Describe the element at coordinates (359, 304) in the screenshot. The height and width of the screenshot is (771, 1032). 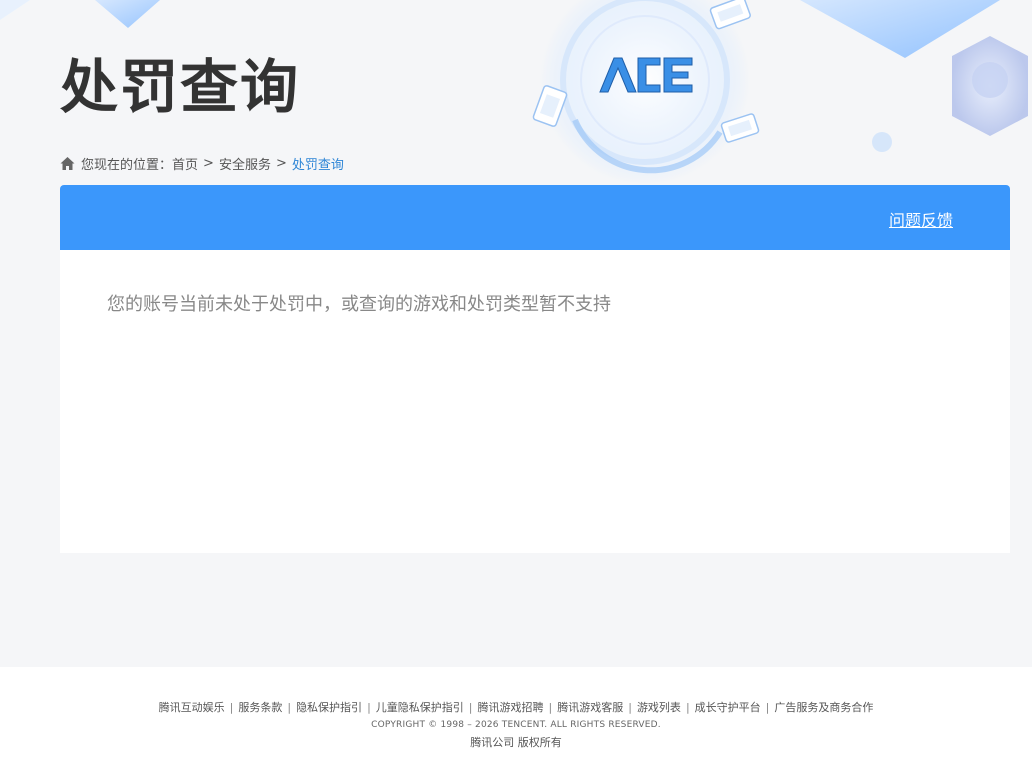
I see `result-message: 您的账号当前未处于处罚中，或查询的游戏和处罚类型暂不支持` at that location.